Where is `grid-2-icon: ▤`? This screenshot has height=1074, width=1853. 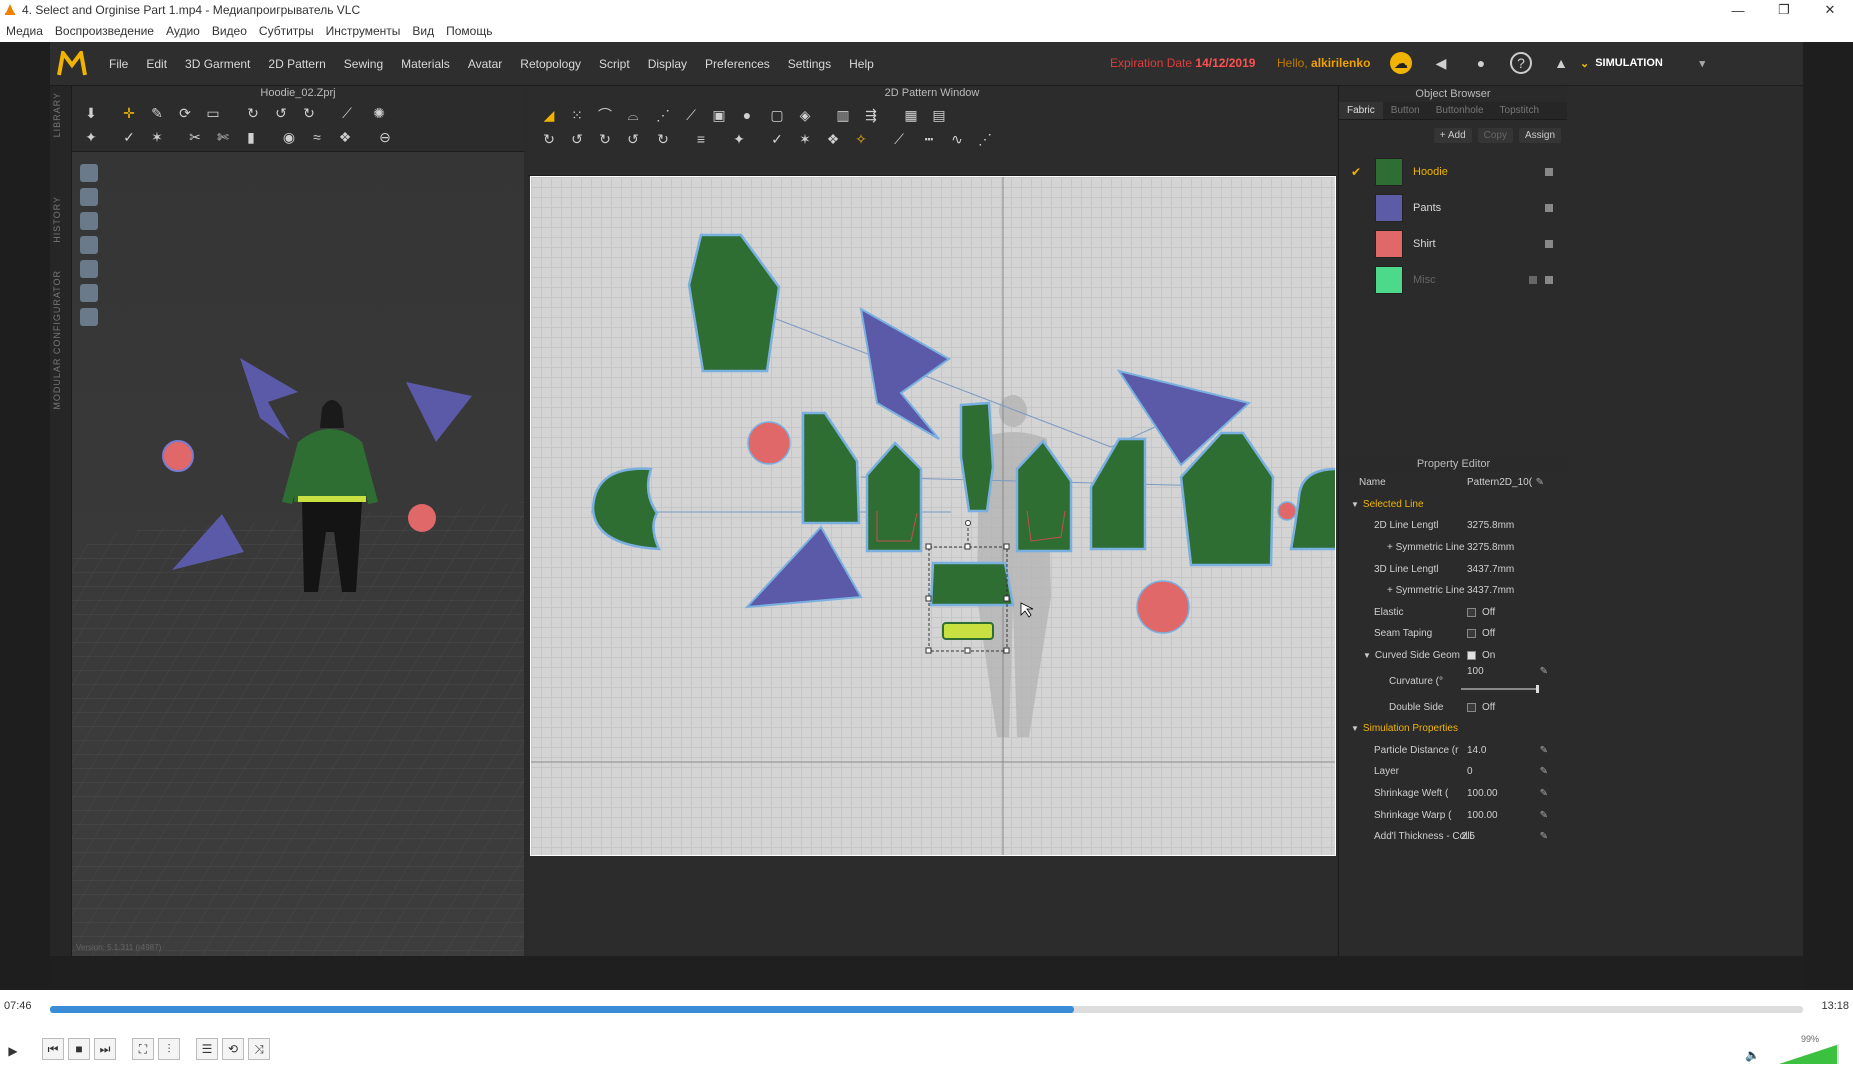
grid-2-icon: ▤ is located at coordinates (939, 115).